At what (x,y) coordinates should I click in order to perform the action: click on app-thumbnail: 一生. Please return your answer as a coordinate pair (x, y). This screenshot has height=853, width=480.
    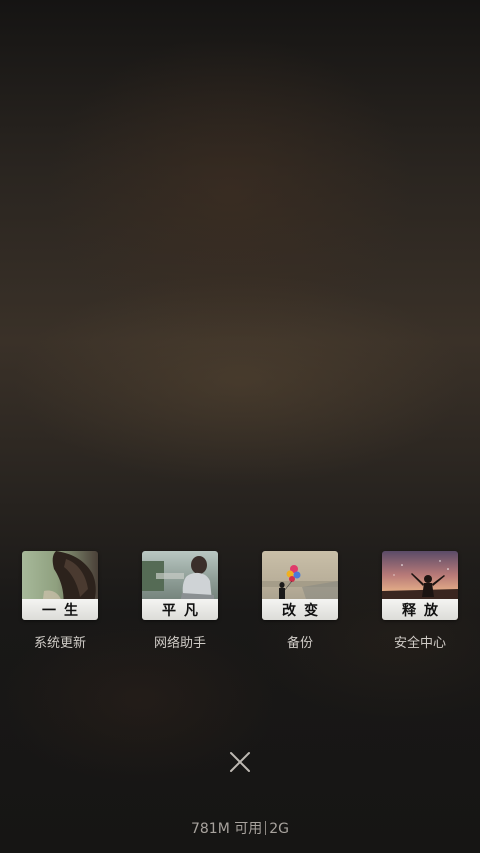
    Looking at the image, I should click on (60, 585).